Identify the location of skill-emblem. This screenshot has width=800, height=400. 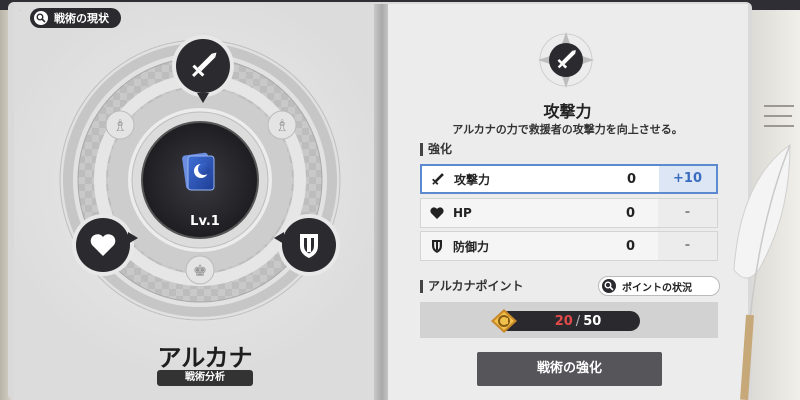
(566, 60).